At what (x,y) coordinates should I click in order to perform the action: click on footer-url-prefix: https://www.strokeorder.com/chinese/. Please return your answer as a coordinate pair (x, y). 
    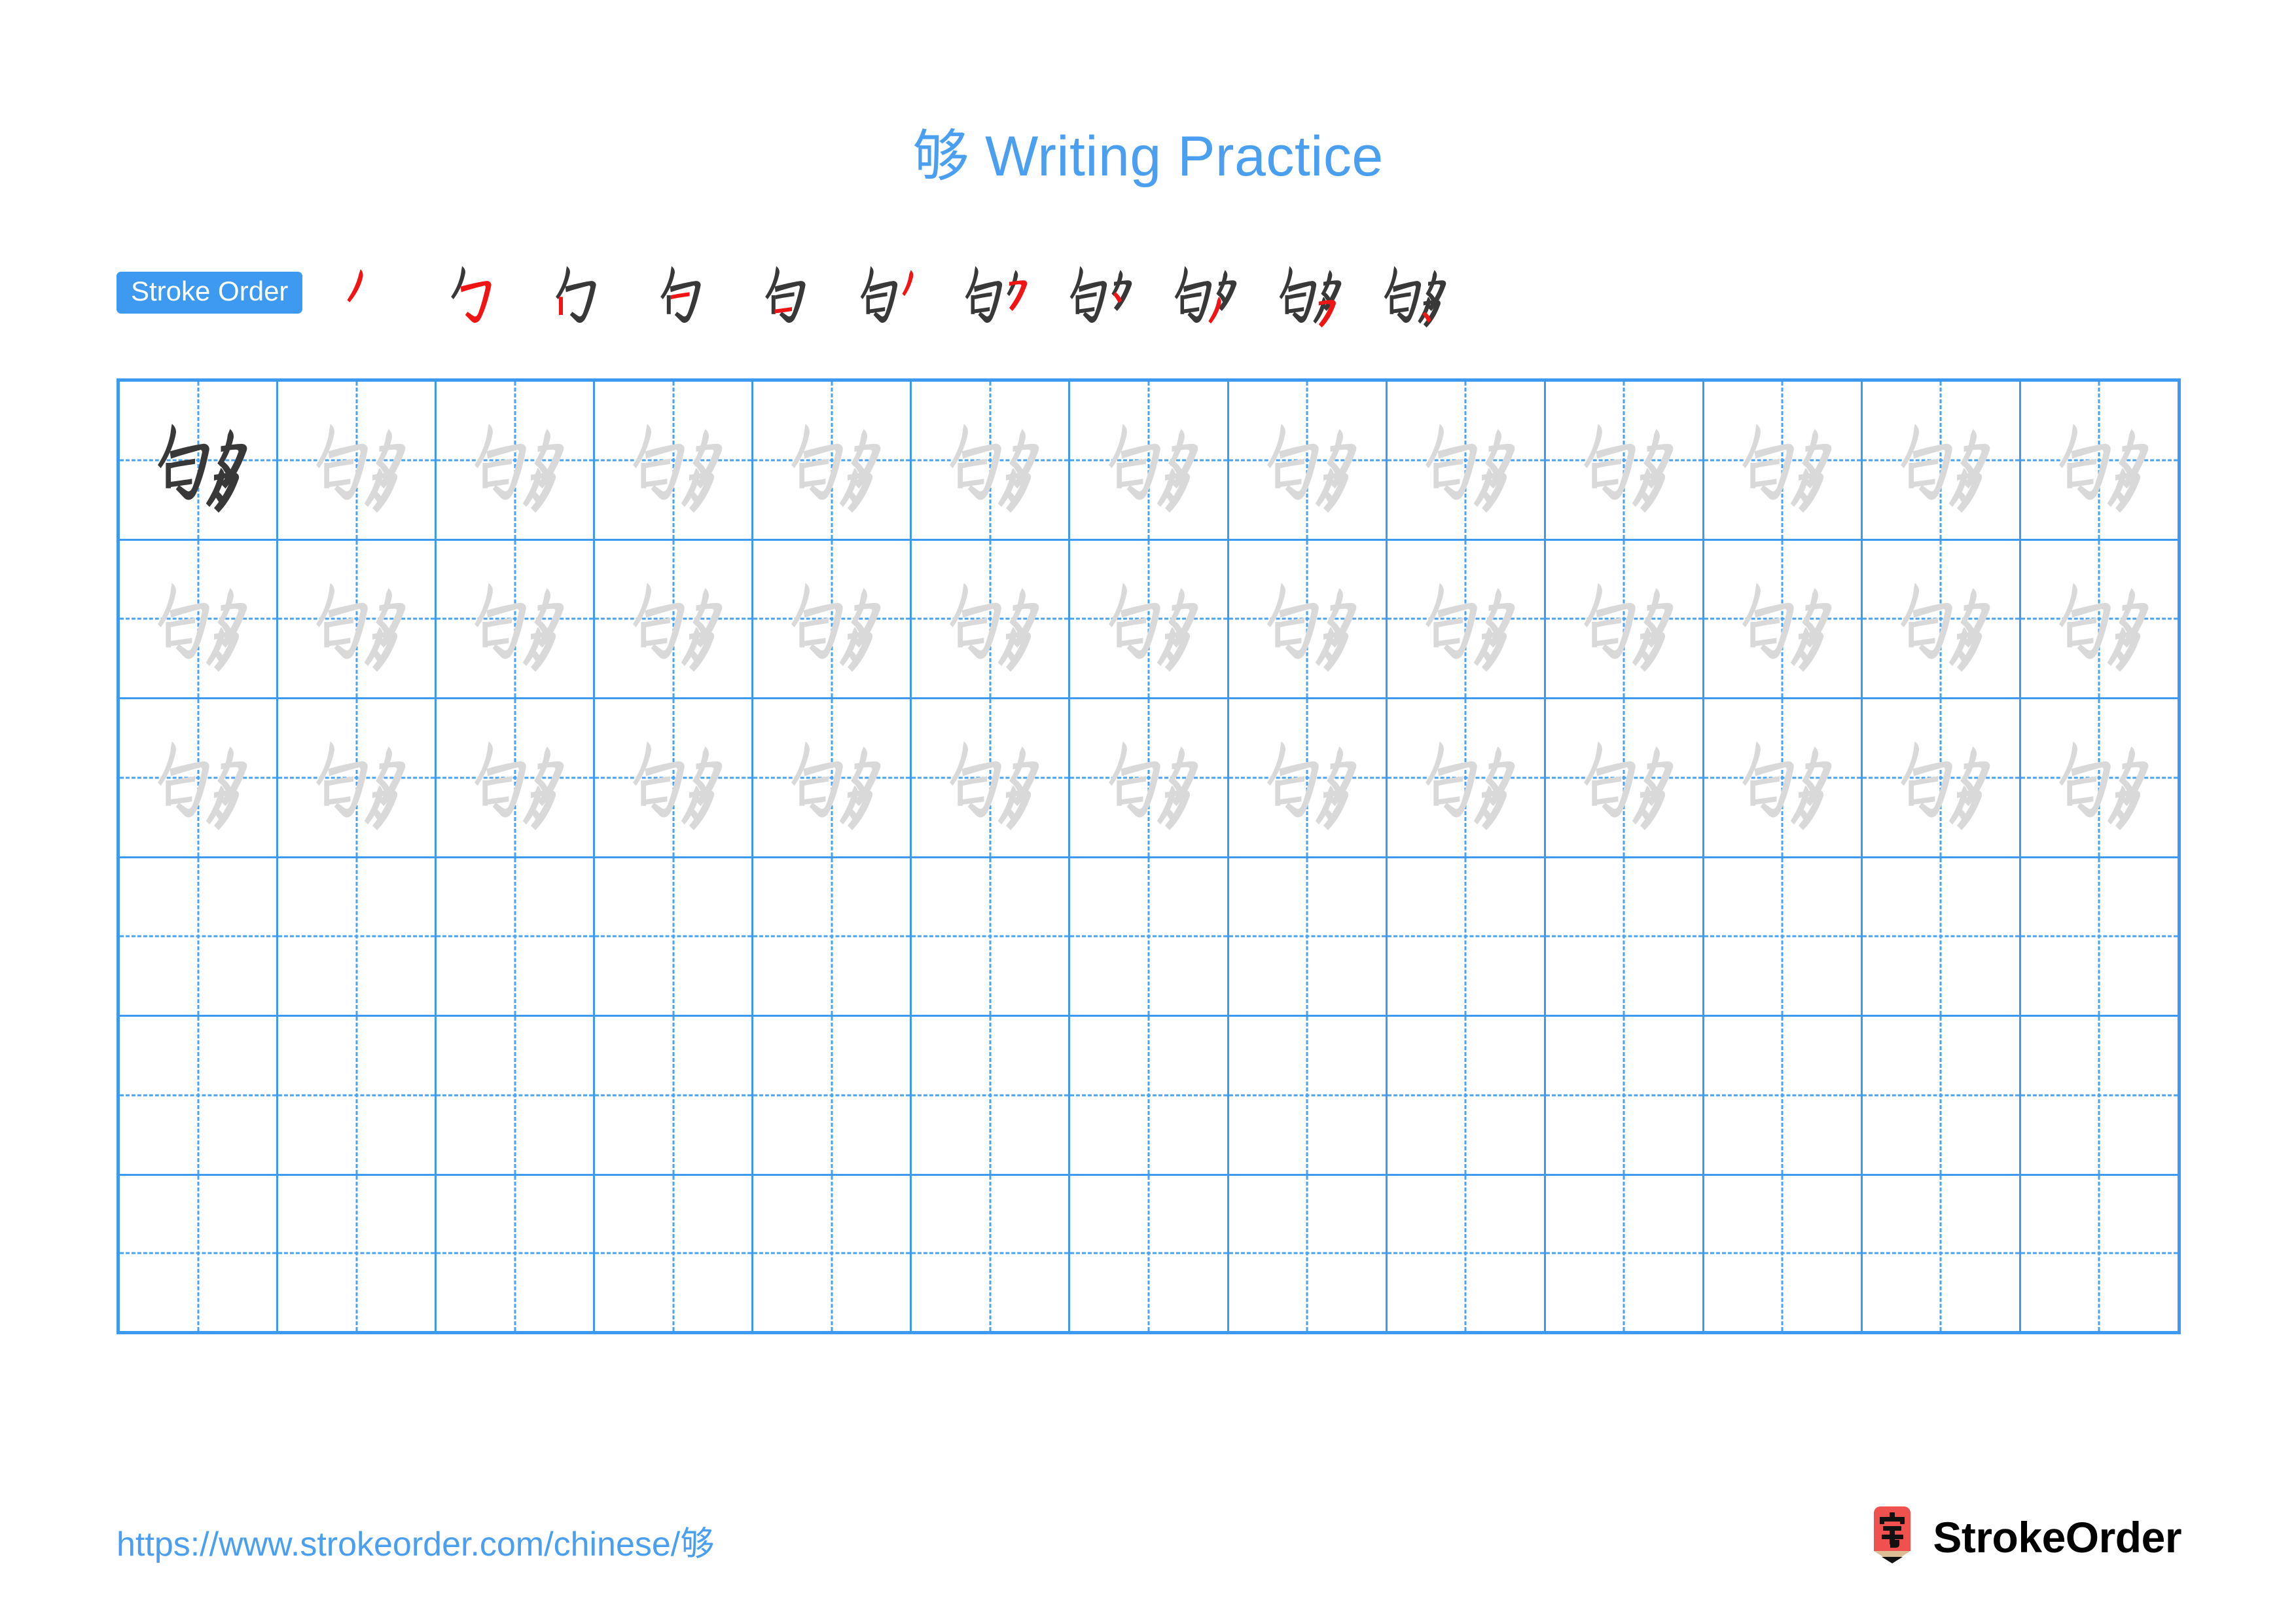
    Looking at the image, I should click on (399, 1544).